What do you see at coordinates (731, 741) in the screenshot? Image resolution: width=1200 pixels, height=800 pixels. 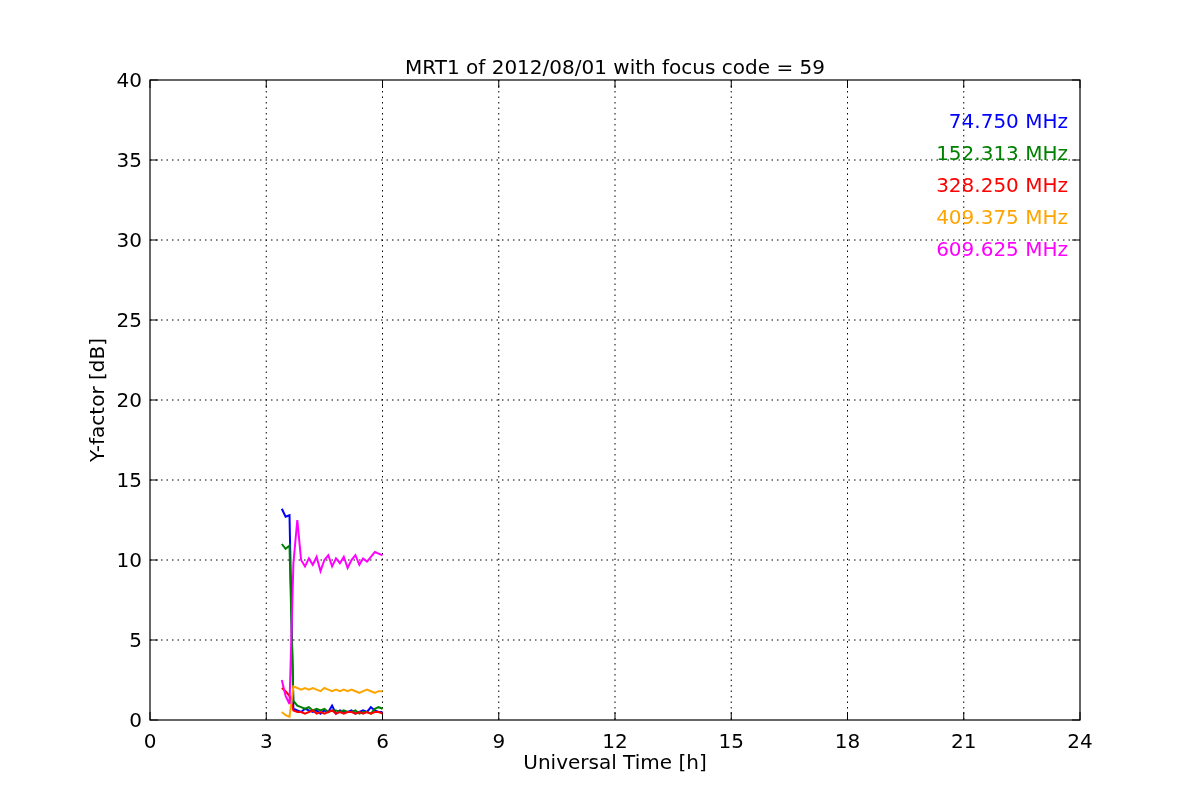 I see `x-tick-label: 15` at bounding box center [731, 741].